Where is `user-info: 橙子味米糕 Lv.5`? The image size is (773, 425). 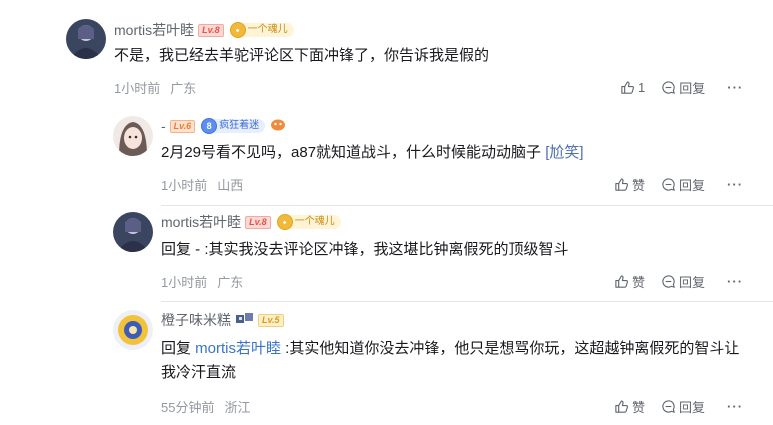 user-info: 橙子味米糕 Lv.5 is located at coordinates (222, 320).